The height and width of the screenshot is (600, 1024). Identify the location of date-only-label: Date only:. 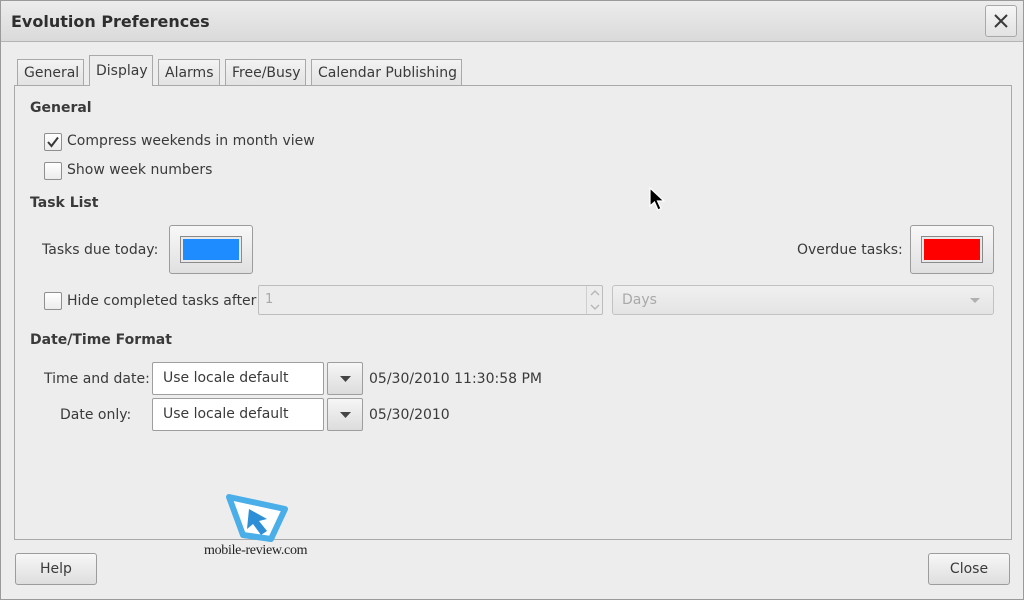
(96, 415).